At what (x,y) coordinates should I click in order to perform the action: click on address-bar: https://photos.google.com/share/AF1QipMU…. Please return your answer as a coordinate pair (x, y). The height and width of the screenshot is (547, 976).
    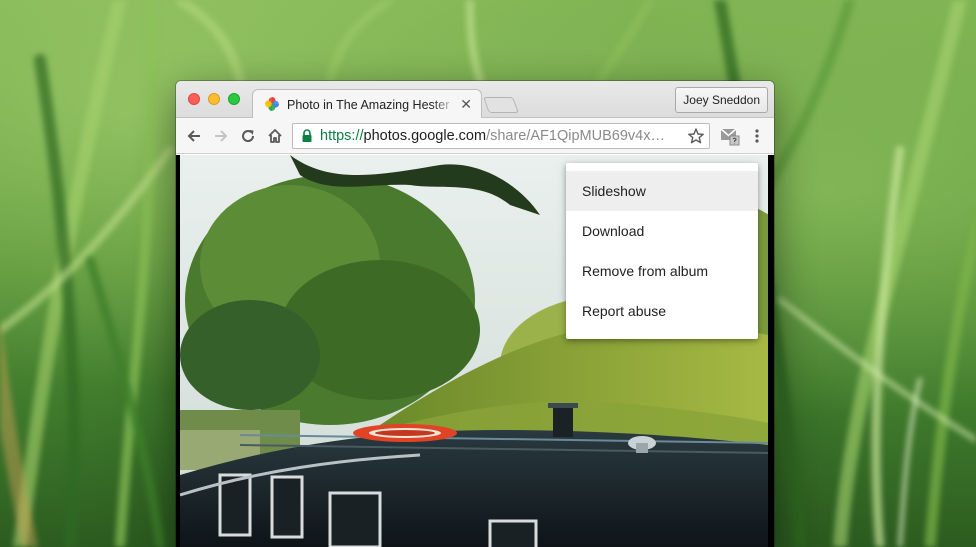
    Looking at the image, I should click on (501, 136).